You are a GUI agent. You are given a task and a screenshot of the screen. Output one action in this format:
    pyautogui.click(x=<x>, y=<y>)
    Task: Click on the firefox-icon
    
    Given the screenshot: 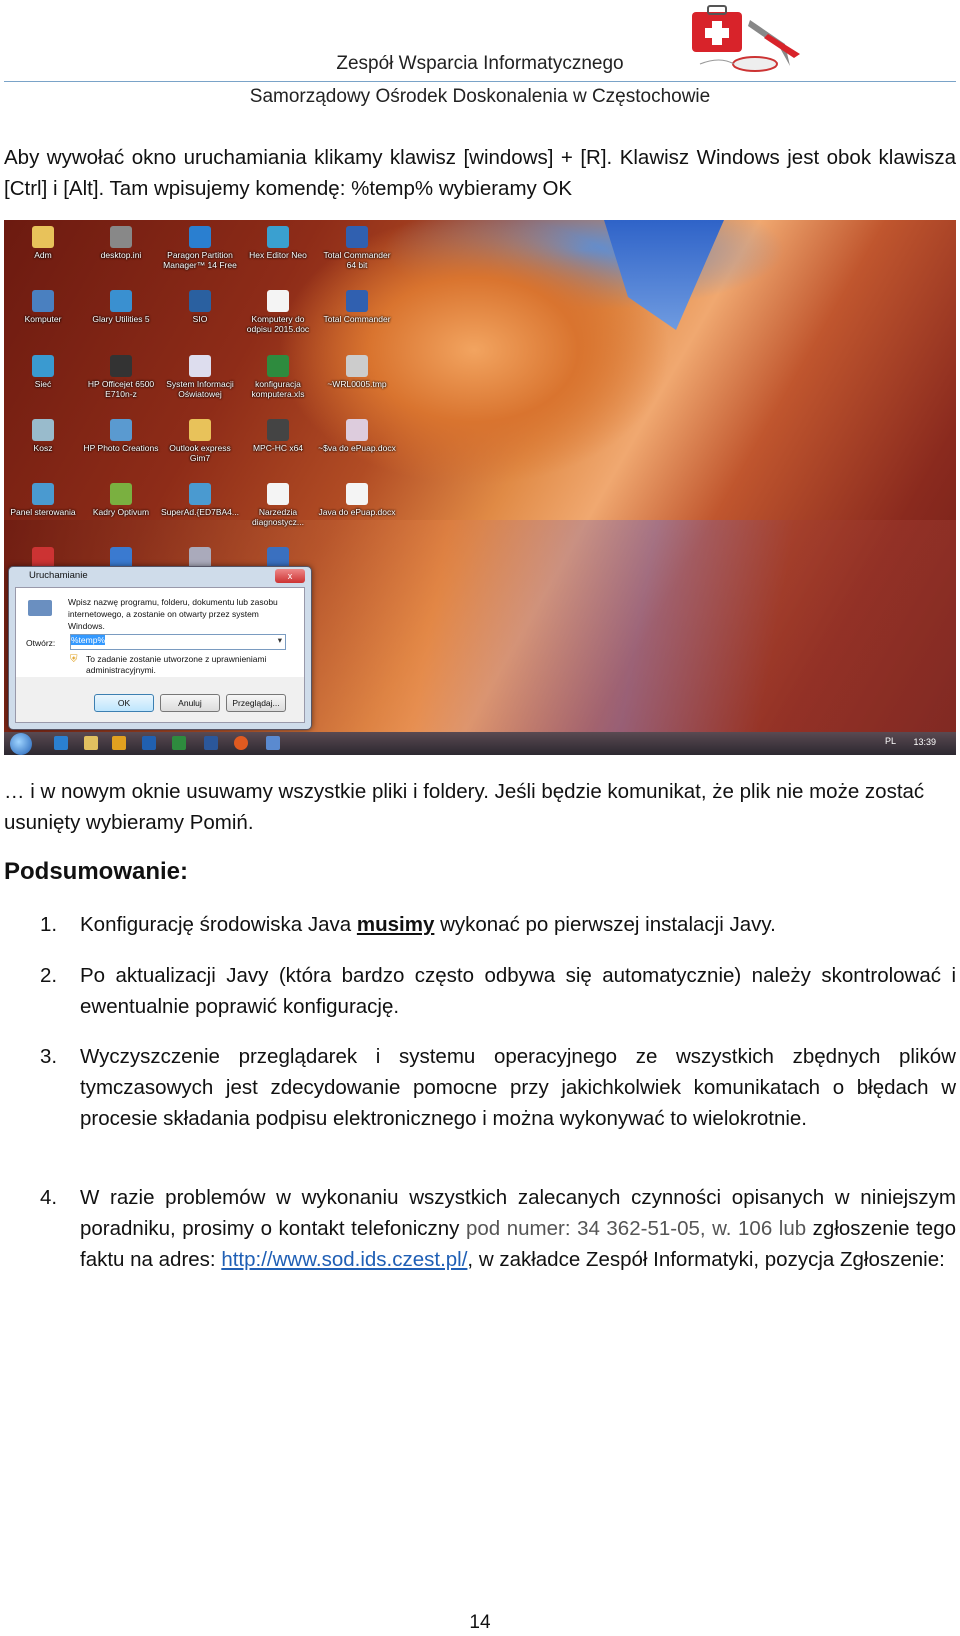 What is the action you would take?
    pyautogui.click(x=241, y=743)
    